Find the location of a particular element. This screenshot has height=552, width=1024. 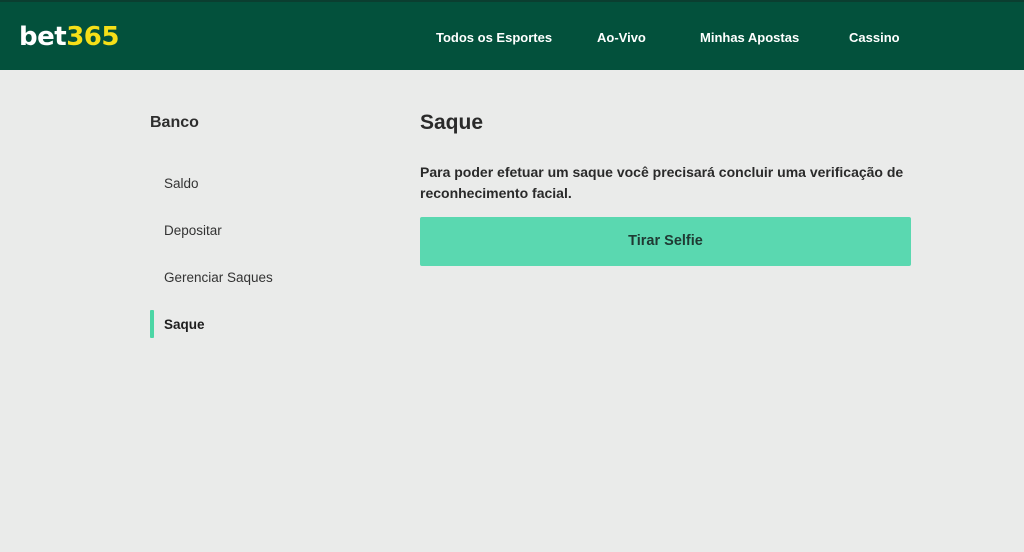

page-title: Saque is located at coordinates (452, 122).